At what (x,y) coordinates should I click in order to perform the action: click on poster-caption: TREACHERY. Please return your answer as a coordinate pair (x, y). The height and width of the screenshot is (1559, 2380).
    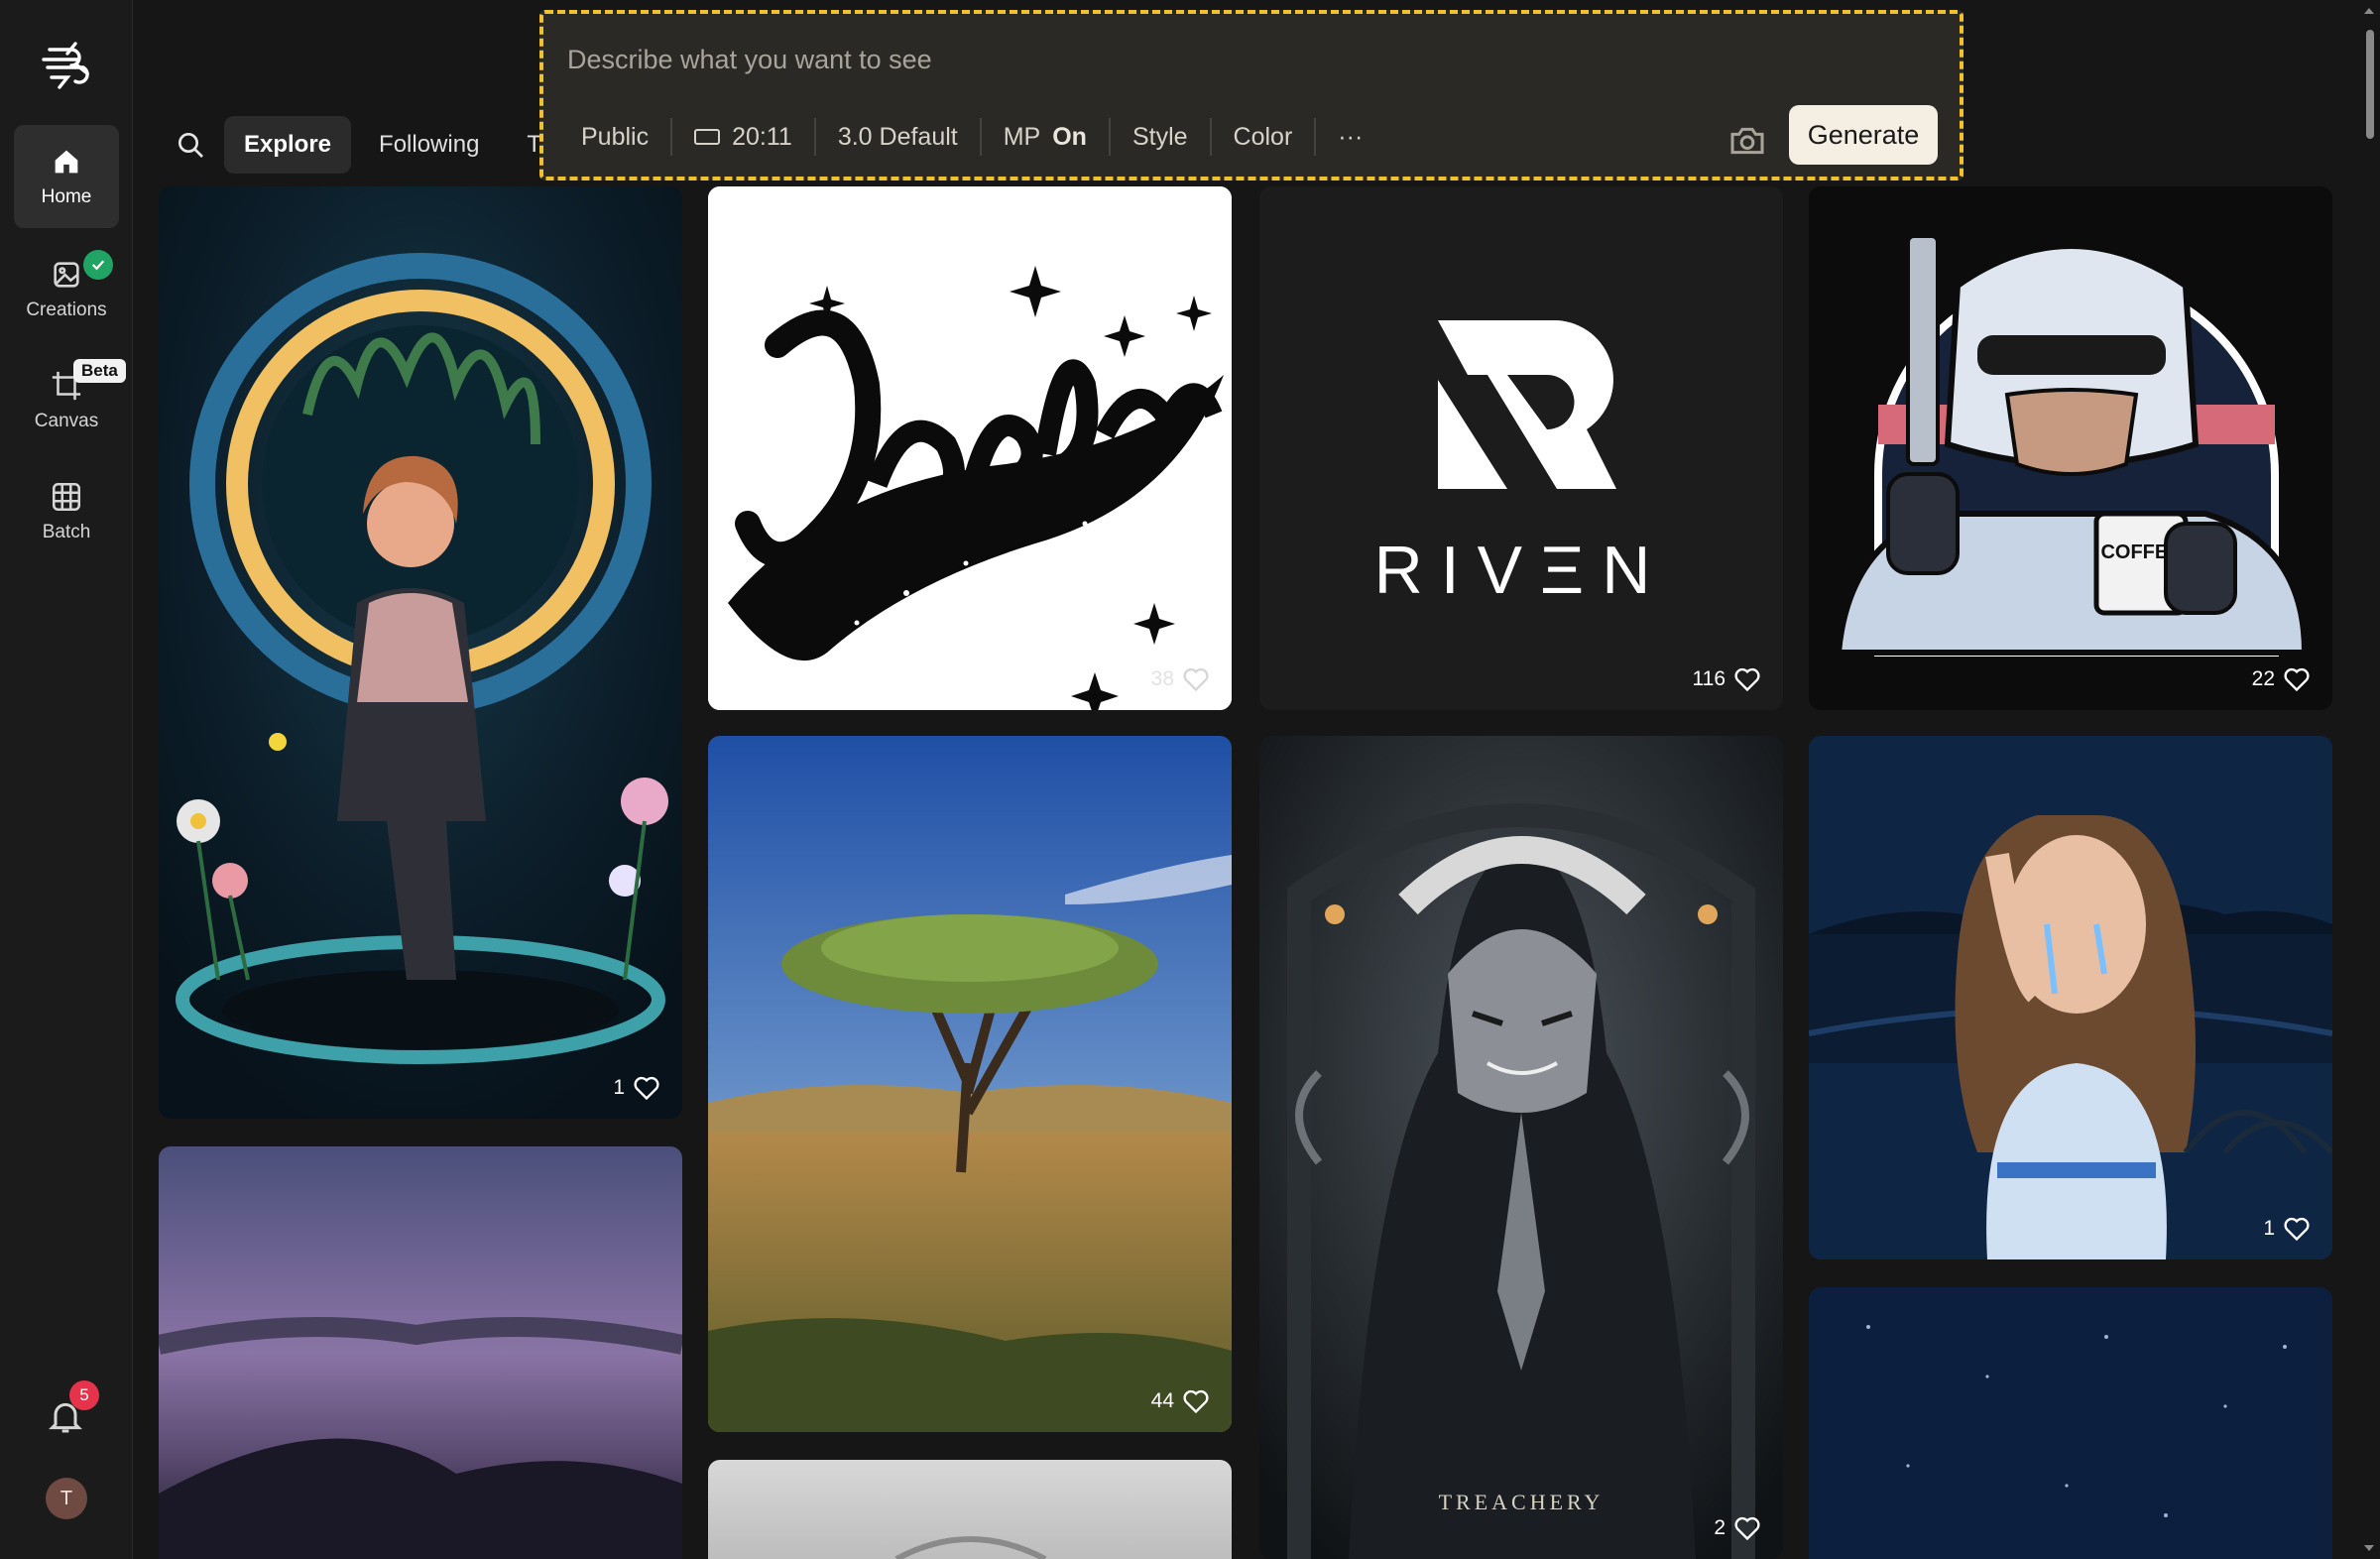
    Looking at the image, I should click on (1522, 1502).